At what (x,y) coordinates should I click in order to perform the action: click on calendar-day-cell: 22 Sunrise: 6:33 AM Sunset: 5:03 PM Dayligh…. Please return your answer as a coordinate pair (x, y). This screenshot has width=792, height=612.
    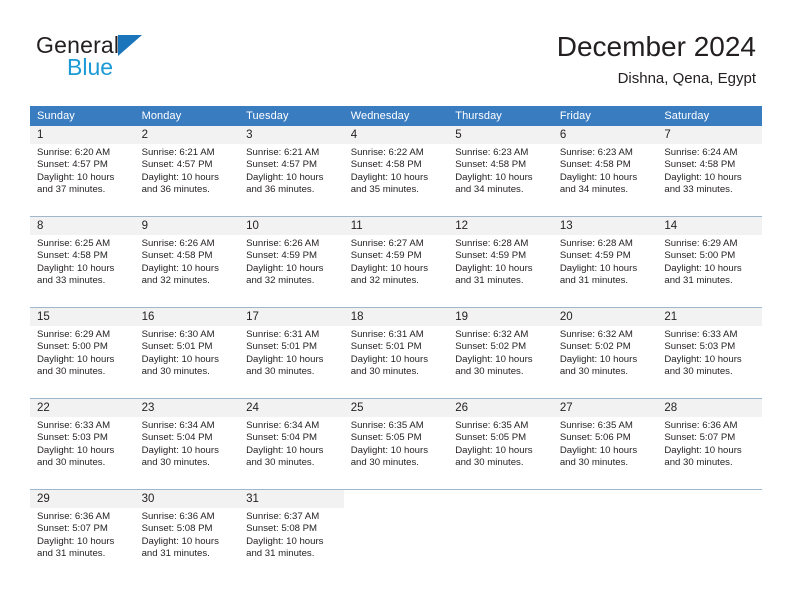
    Looking at the image, I should click on (82, 444).